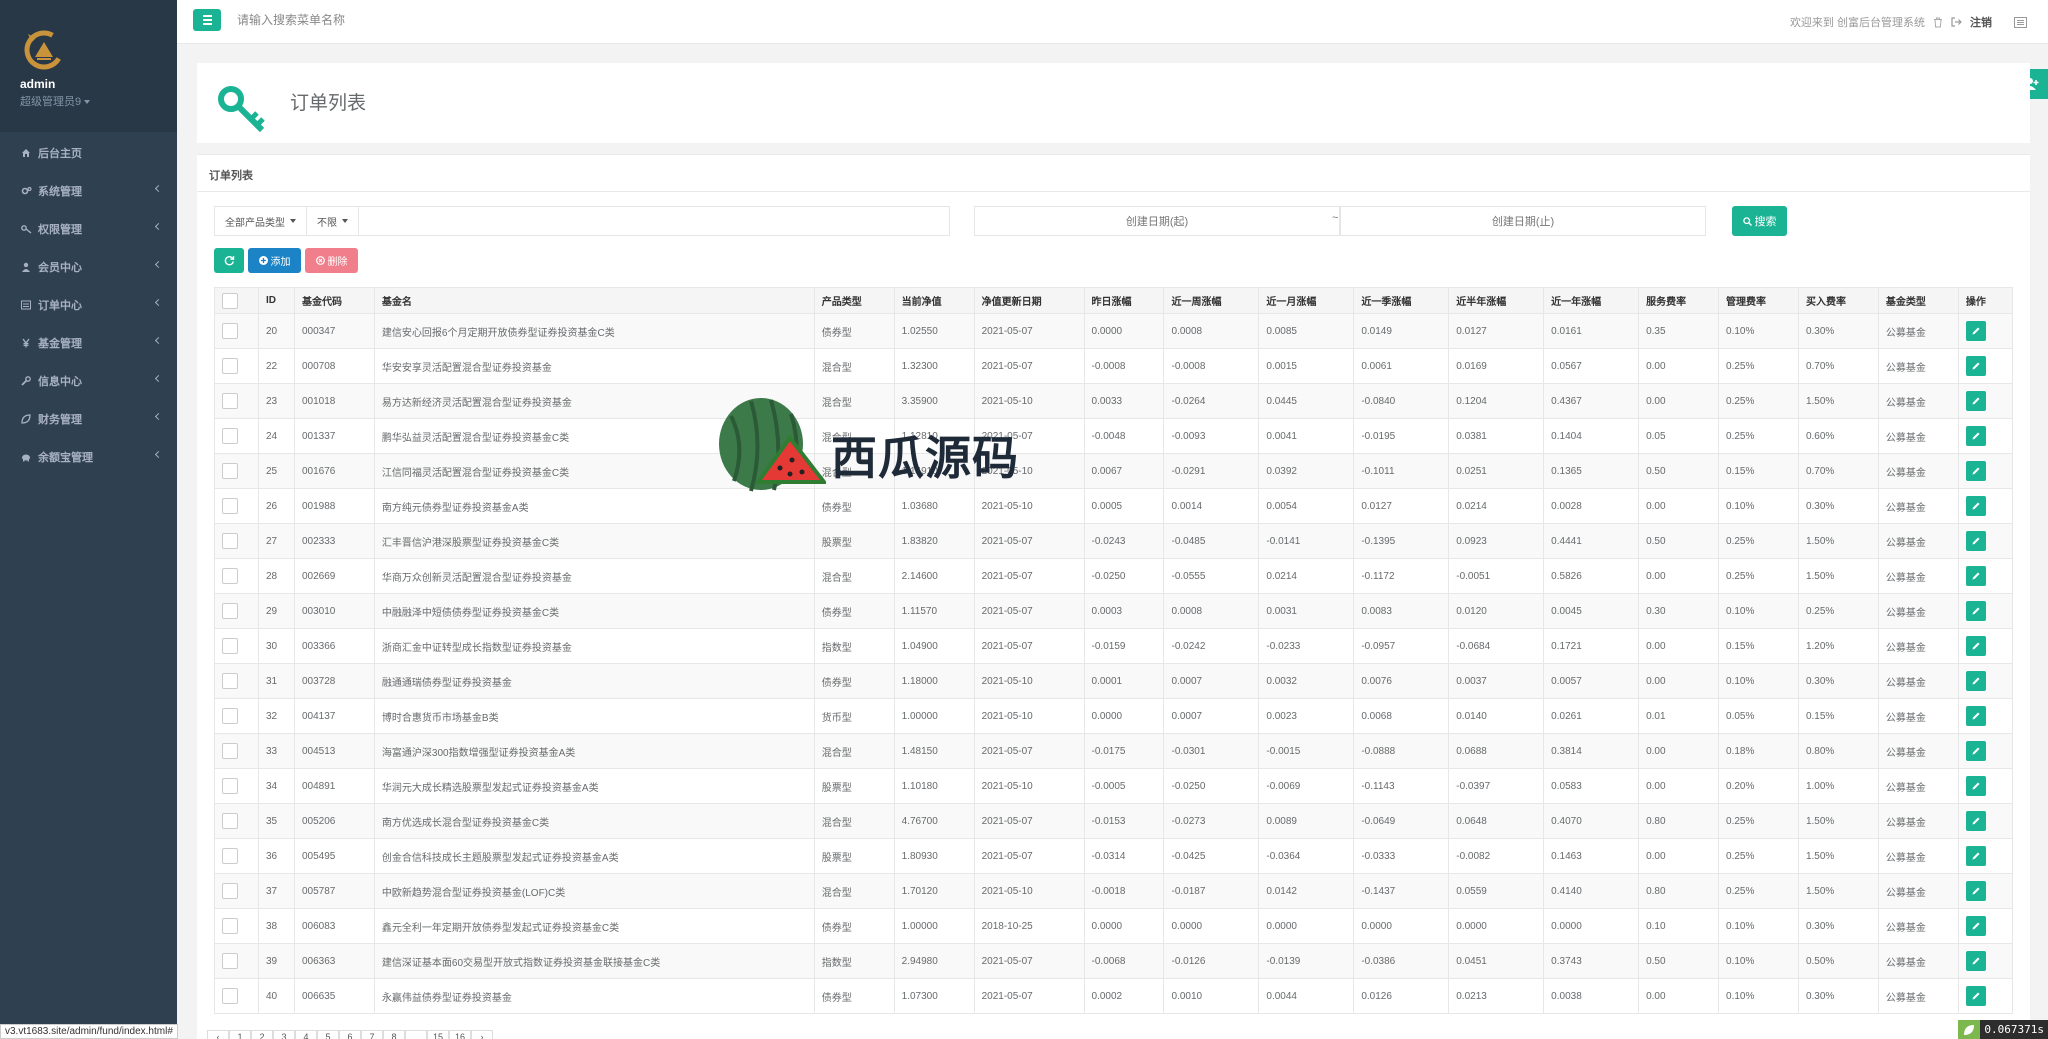  Describe the element at coordinates (333, 221) in the screenshot. I see `limit-select: 不限` at that location.